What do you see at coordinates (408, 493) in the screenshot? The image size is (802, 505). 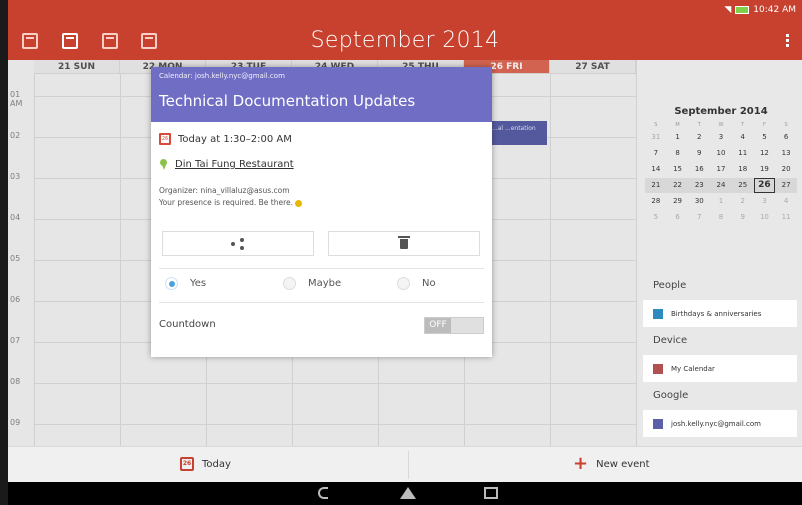 I see `home-icon` at bounding box center [408, 493].